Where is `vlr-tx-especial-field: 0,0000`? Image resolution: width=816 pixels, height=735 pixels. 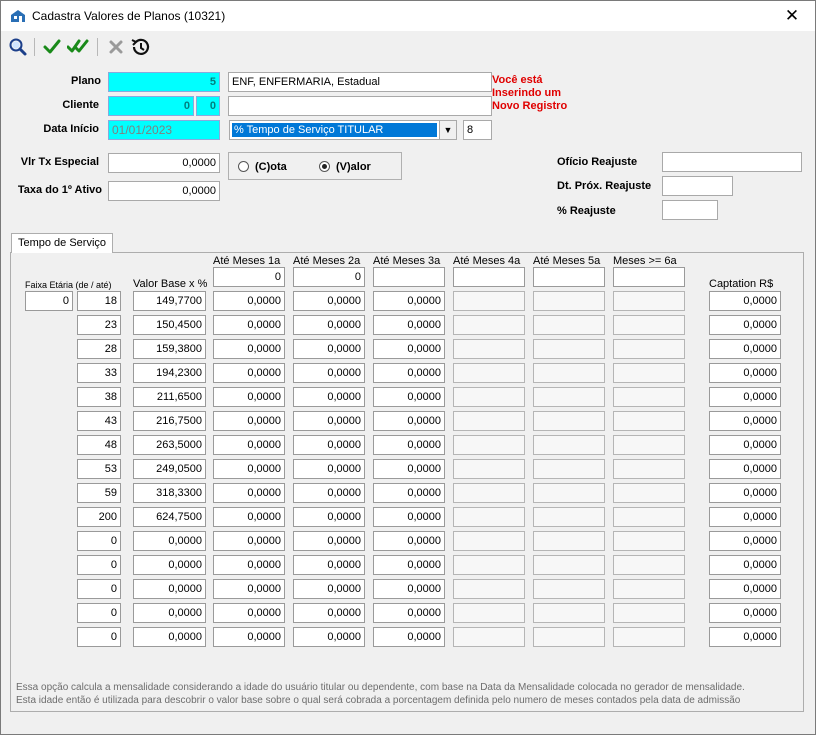
vlr-tx-especial-field: 0,0000 is located at coordinates (164, 163).